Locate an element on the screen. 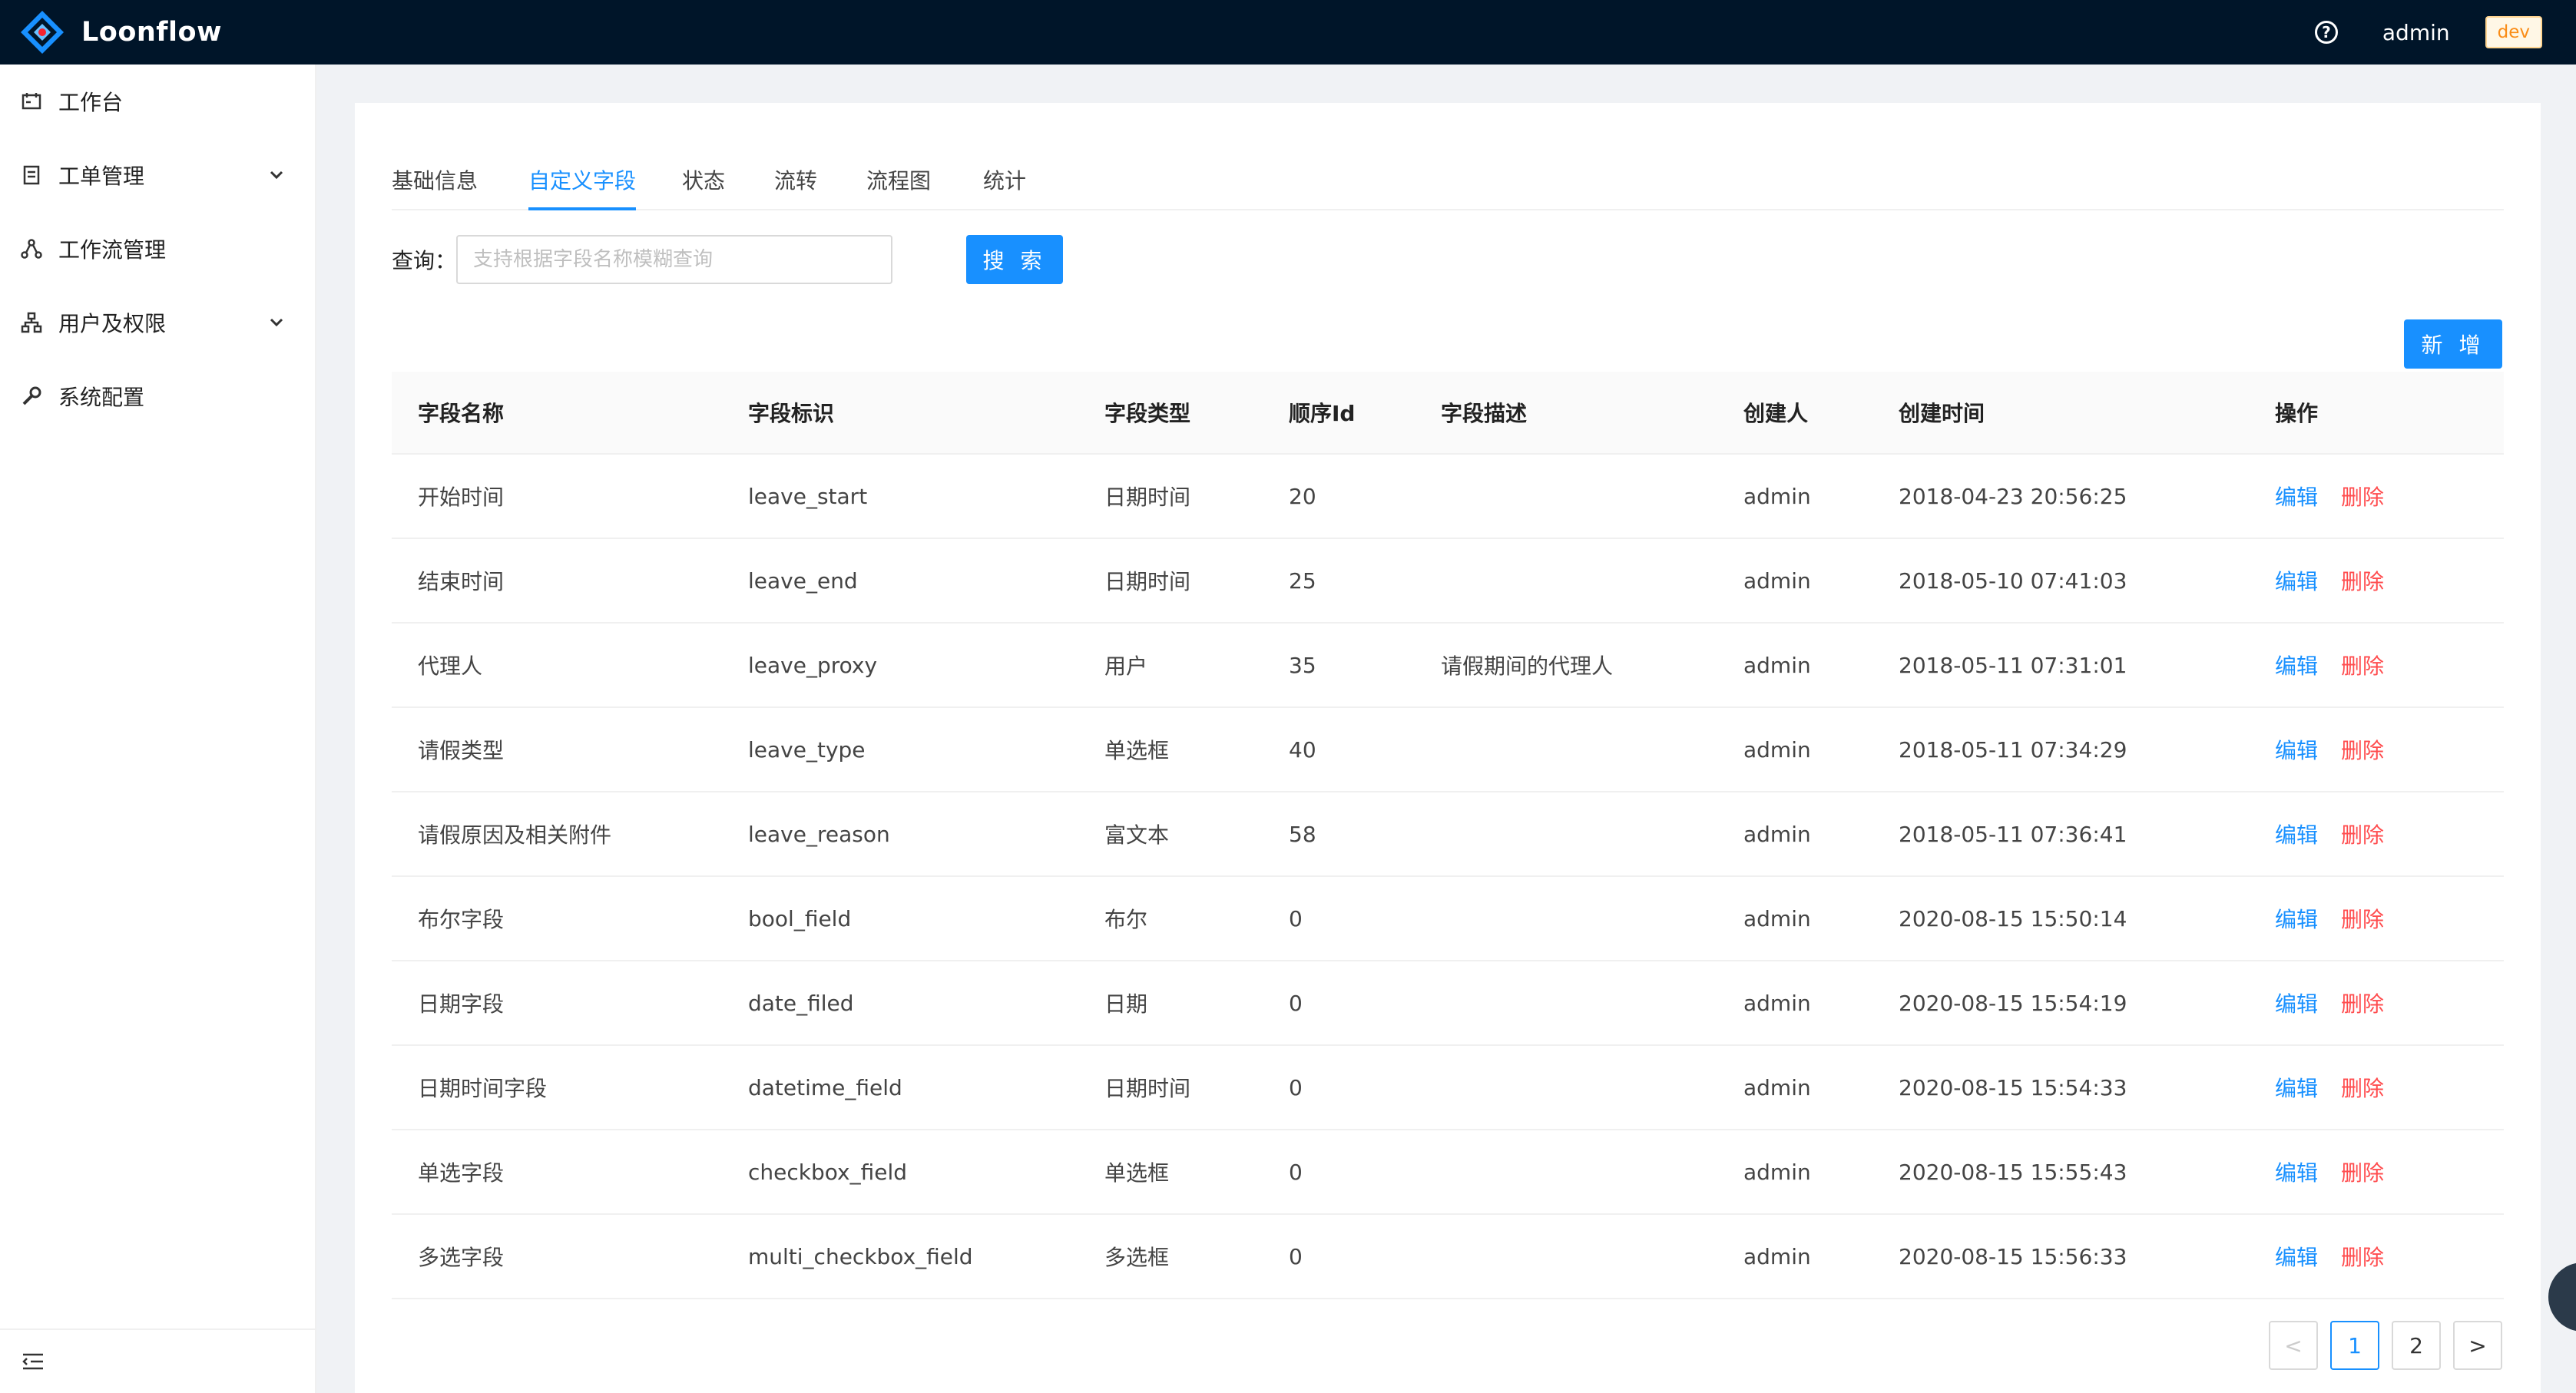 This screenshot has height=1393, width=2576. tab-statistics: 统计 is located at coordinates (1005, 179).